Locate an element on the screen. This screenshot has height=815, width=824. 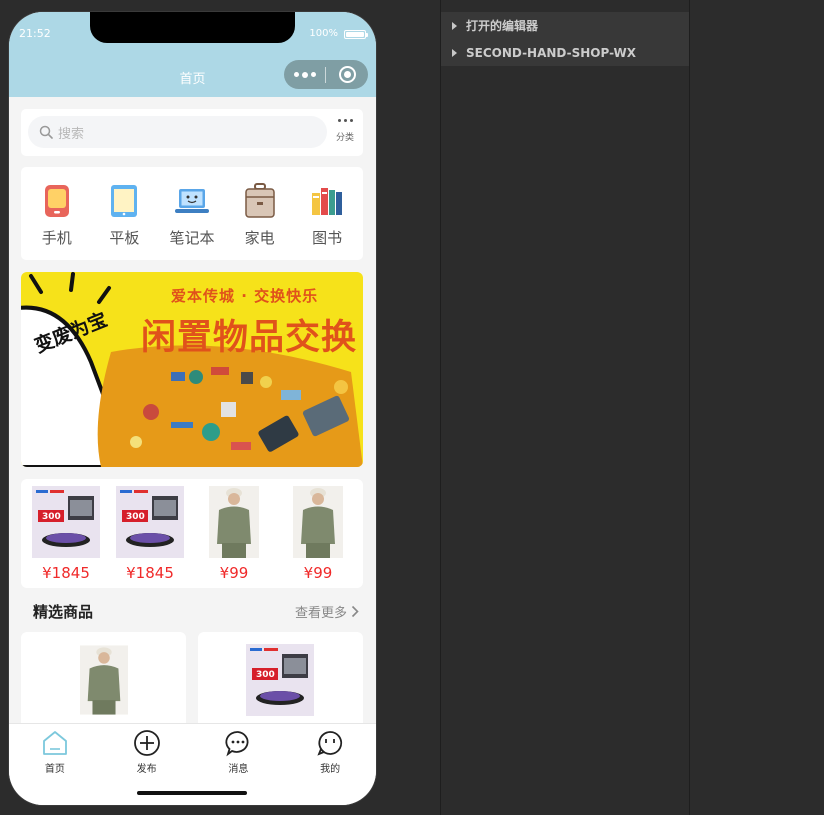
tab-profile: 我的 is located at coordinates (330, 764).